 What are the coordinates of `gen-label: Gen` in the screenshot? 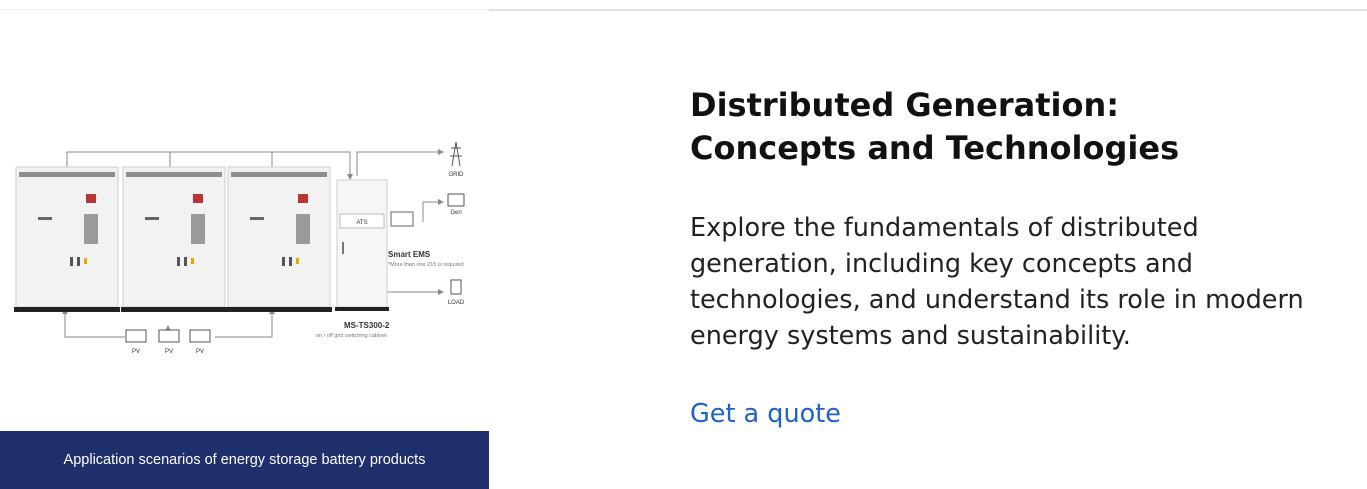 It's located at (455, 213).